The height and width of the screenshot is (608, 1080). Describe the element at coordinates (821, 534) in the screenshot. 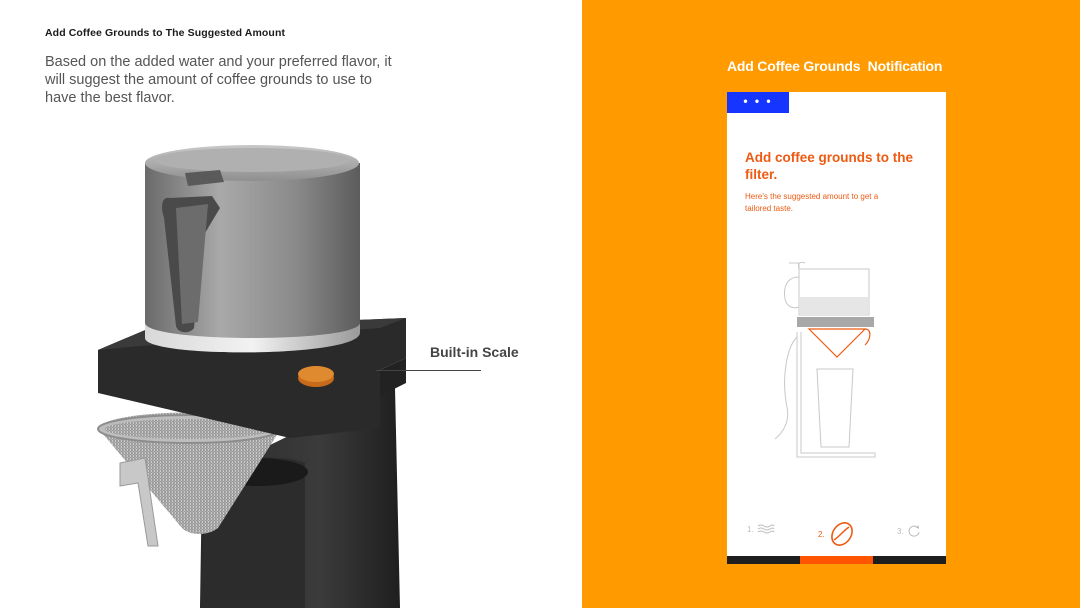

I see `step-2-number: 2.` at that location.